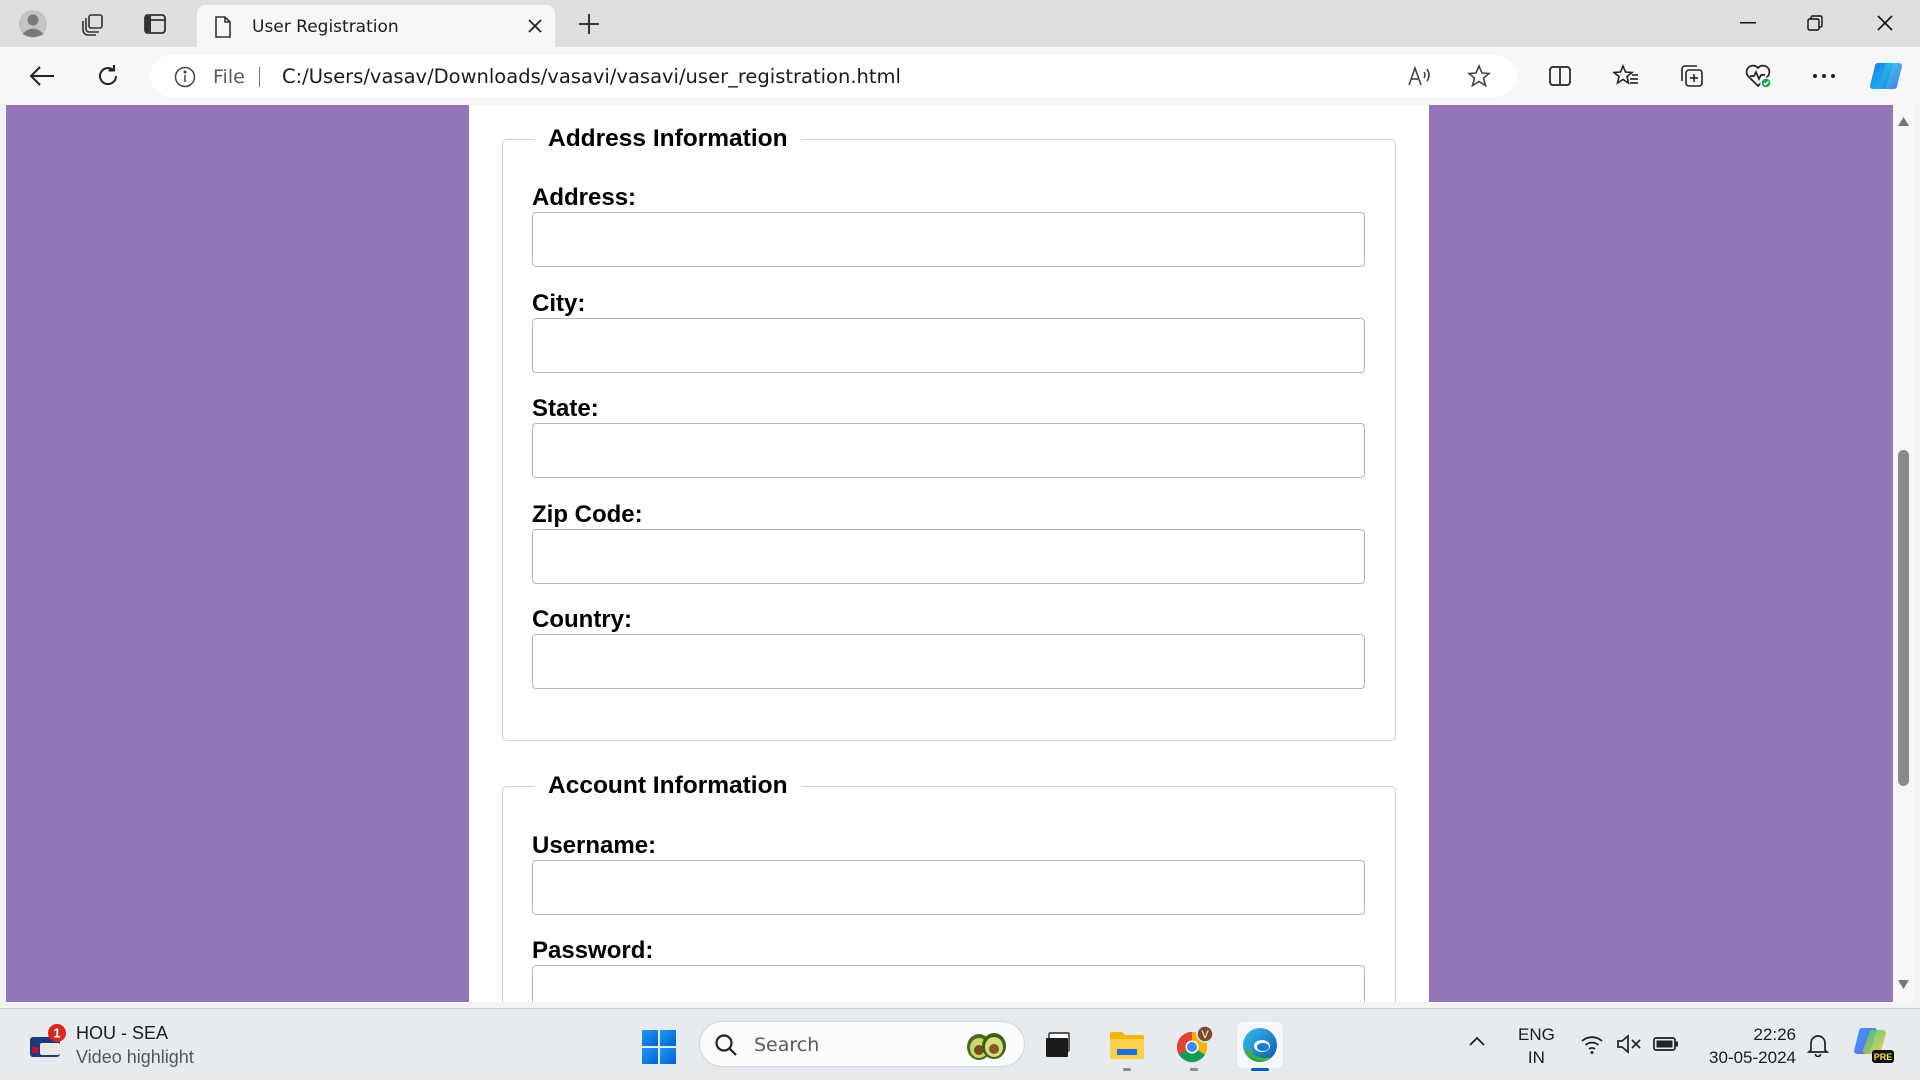 The image size is (1920, 1080). What do you see at coordinates (559, 303) in the screenshot?
I see `city-label: City:` at bounding box center [559, 303].